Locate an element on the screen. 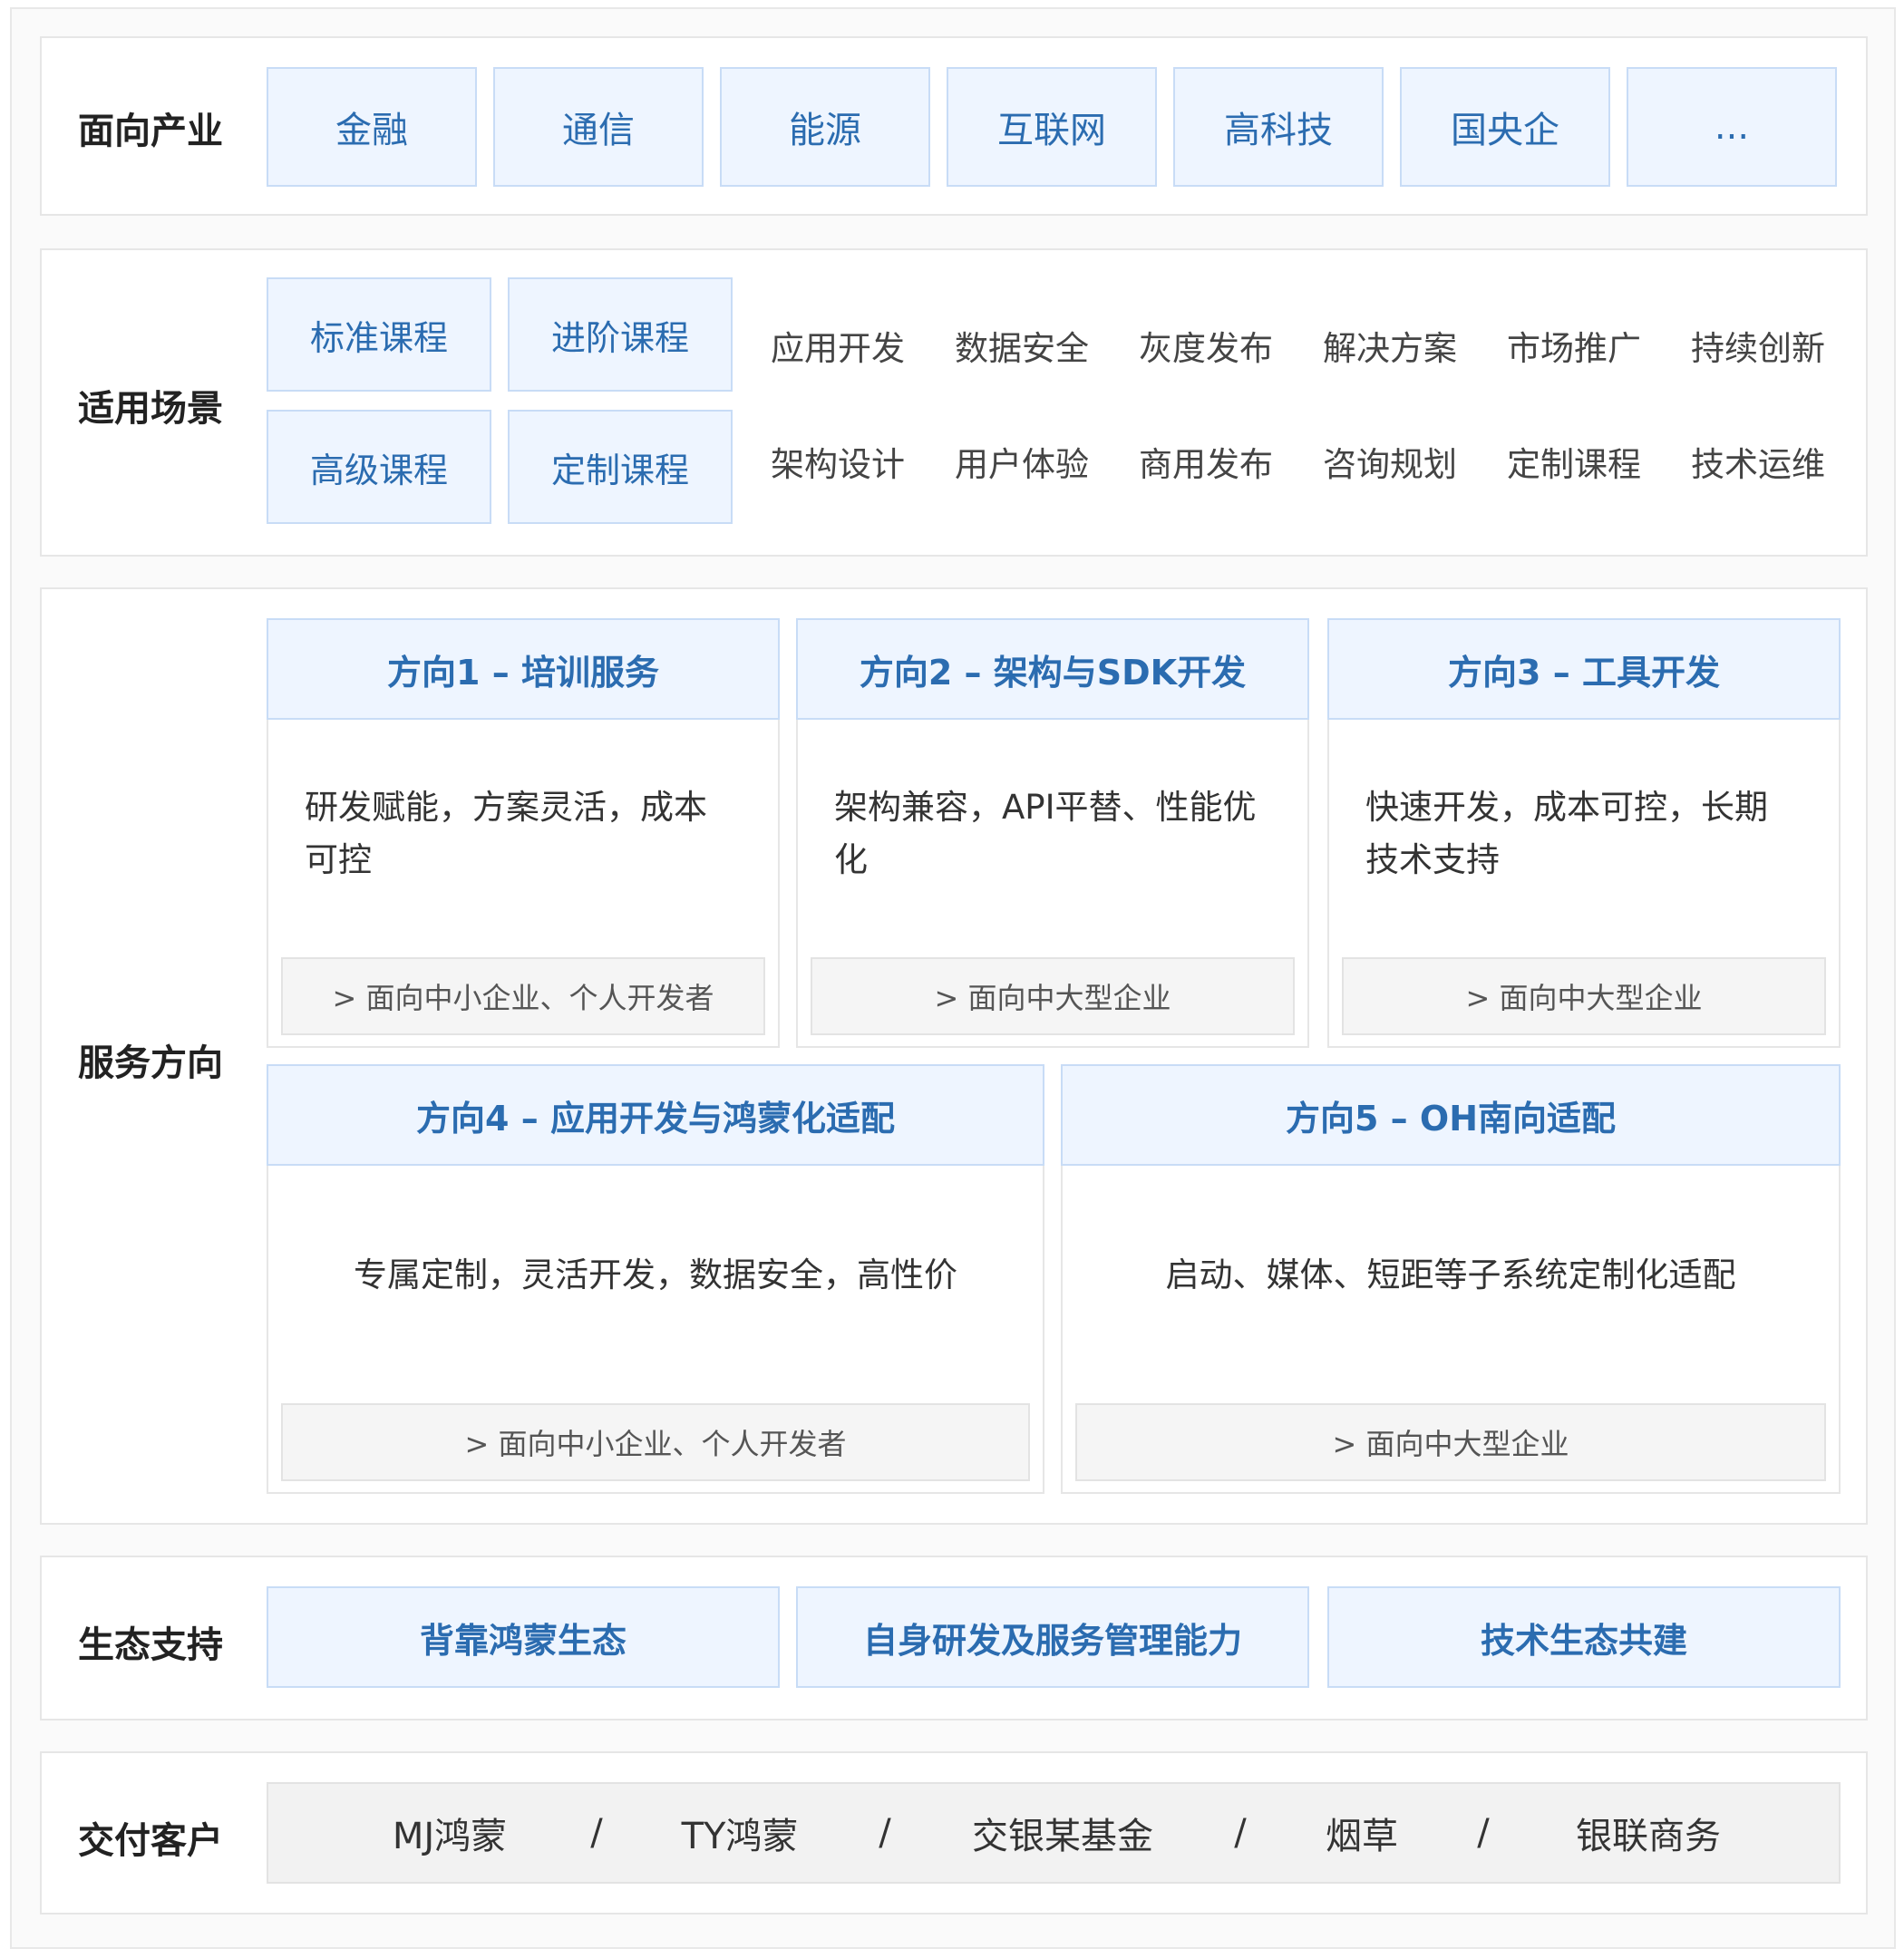 This screenshot has height=1958, width=1904. service-card: 方向1 – 培训服务 研发赋能，方案灵活，成本可控 > 面向中小企业、个人开发者 is located at coordinates (523, 833).